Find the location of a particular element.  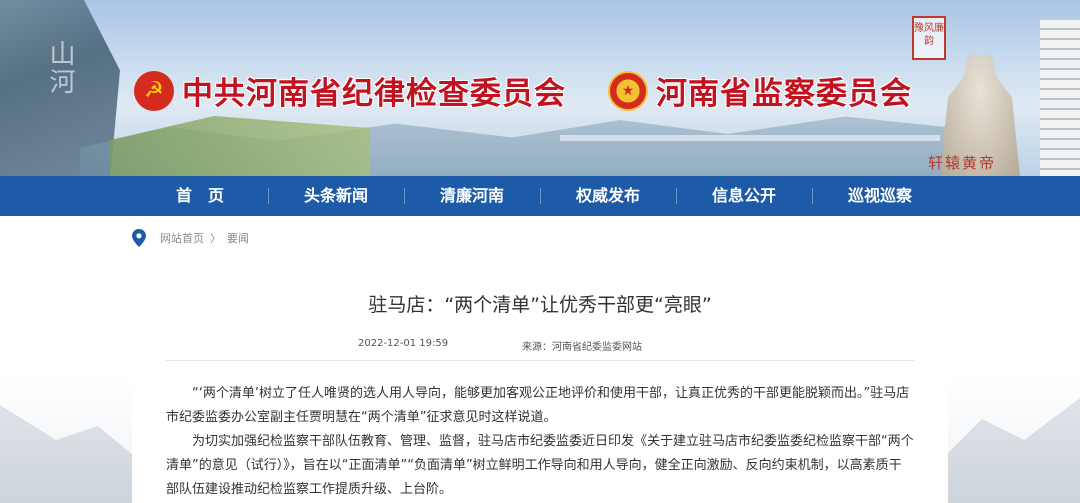

nav-item-headlines: 头条新闻 is located at coordinates (336, 196).